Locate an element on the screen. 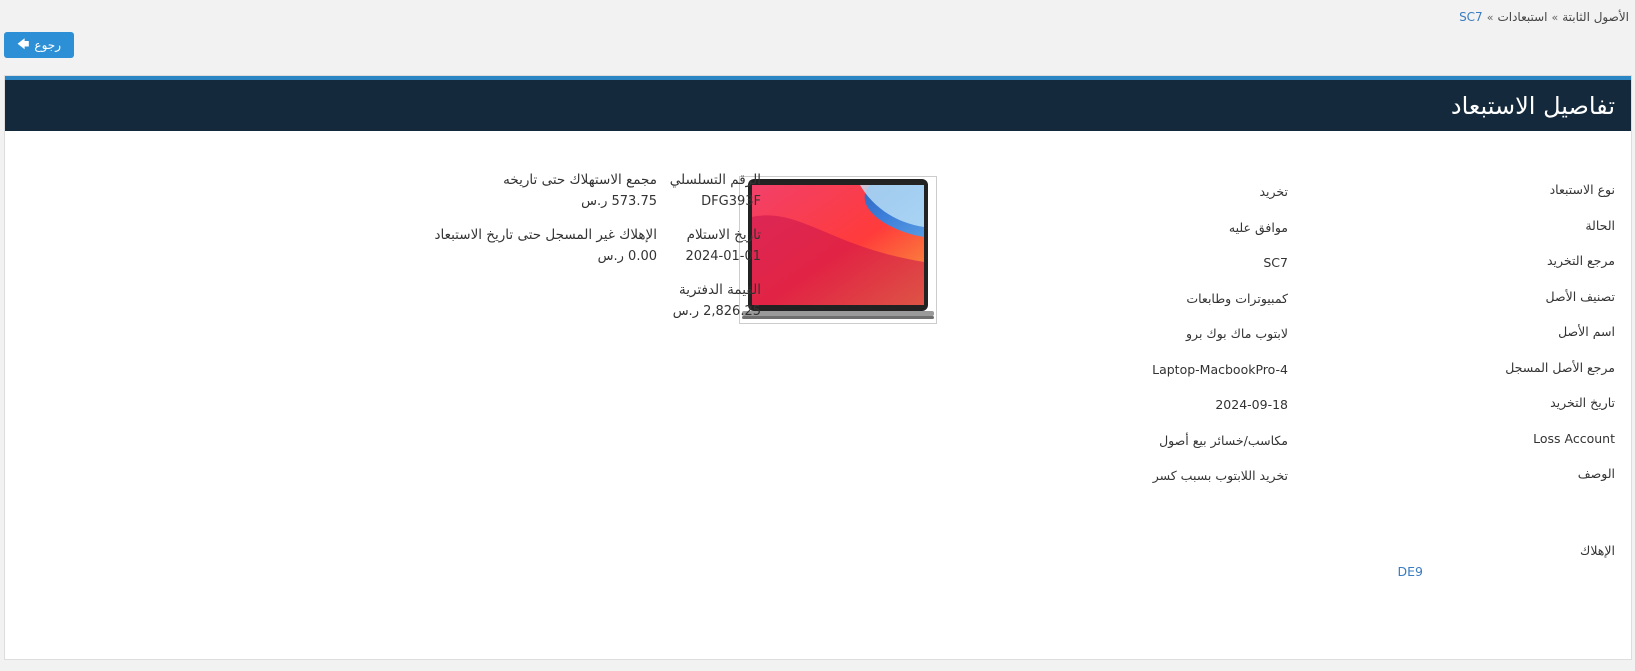  card-header: تفاصيل الاستبعاد is located at coordinates (818, 103).